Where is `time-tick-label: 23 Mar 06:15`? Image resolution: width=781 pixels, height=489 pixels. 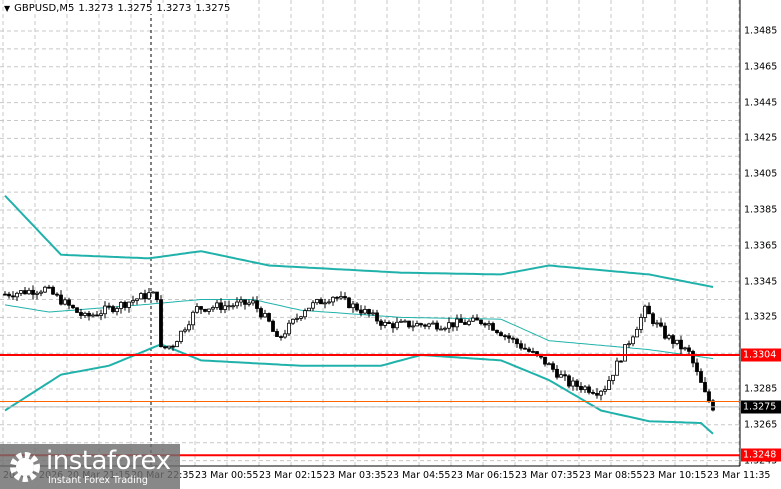
time-tick-label: 23 Mar 06:15 is located at coordinates (483, 475).